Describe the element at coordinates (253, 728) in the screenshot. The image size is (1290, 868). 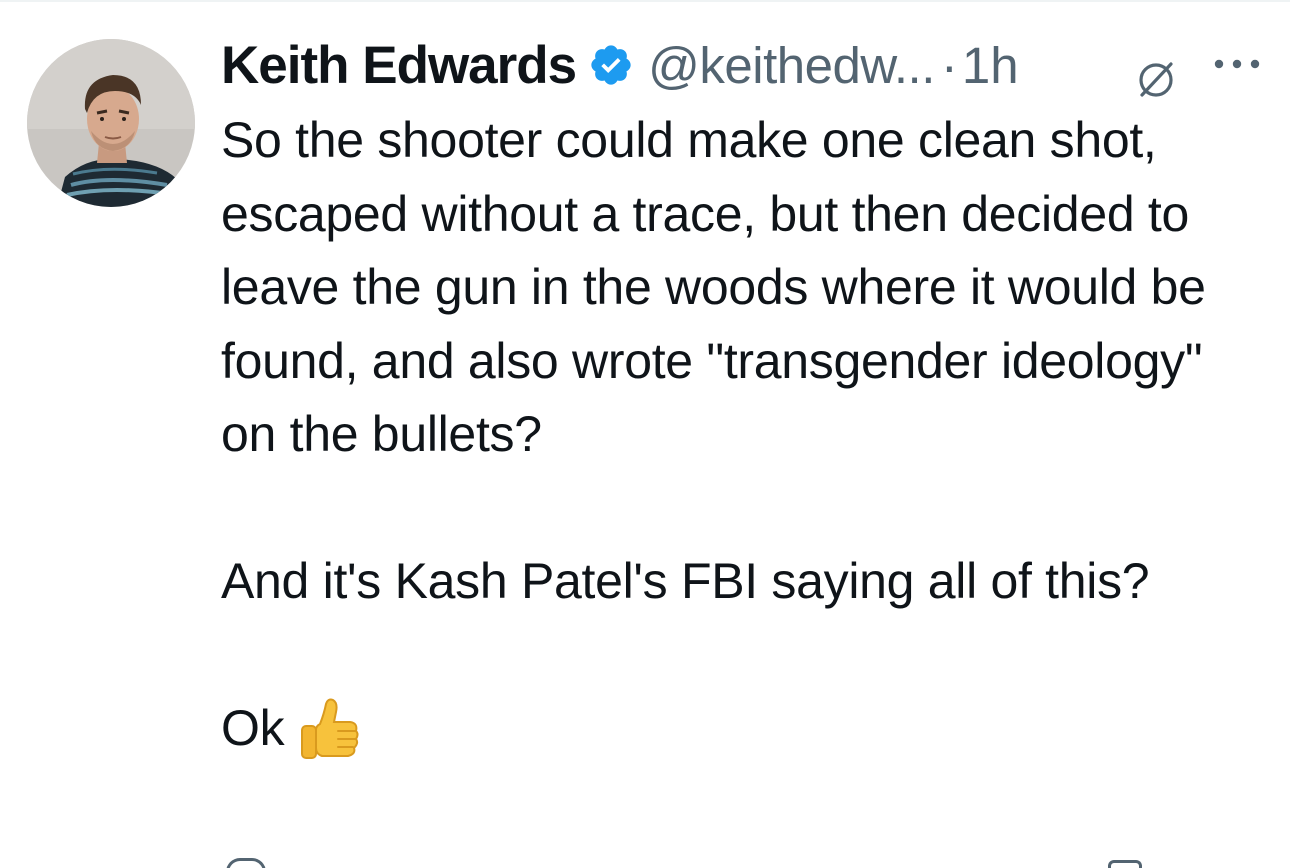
I see `tweet-paragraph-3: Ok` at that location.